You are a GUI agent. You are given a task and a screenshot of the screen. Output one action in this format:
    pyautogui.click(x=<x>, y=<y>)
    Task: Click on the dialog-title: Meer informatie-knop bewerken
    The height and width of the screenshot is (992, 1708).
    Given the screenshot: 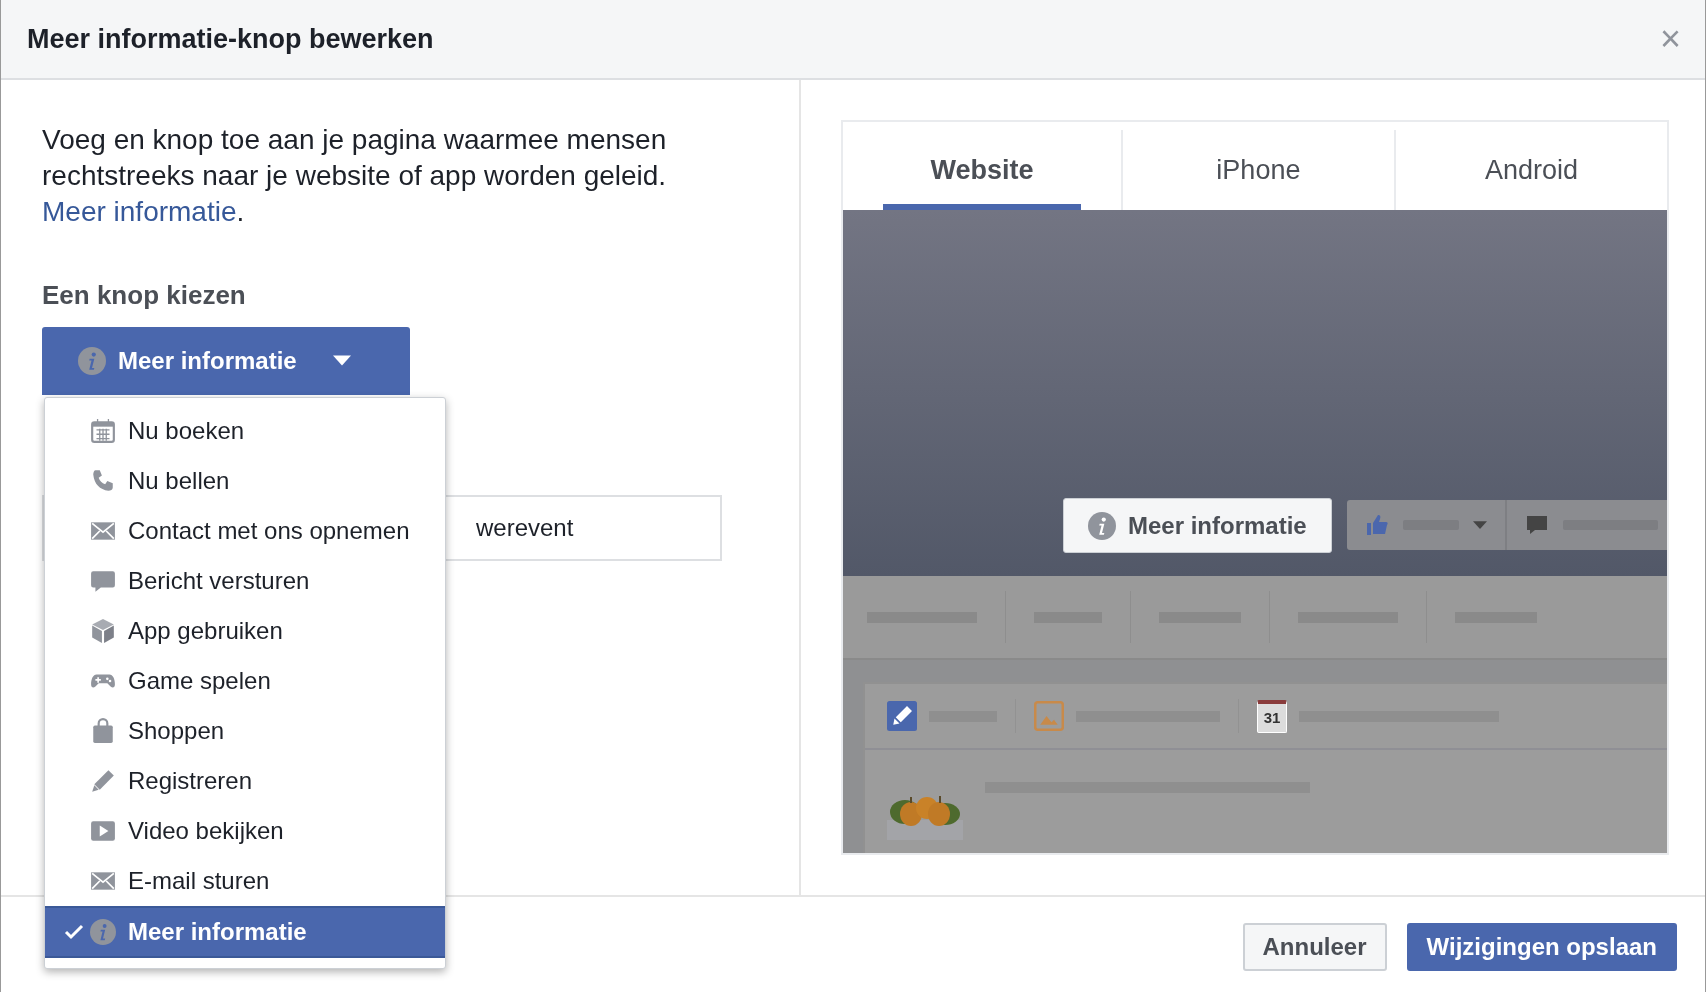 What is the action you would take?
    pyautogui.click(x=230, y=39)
    